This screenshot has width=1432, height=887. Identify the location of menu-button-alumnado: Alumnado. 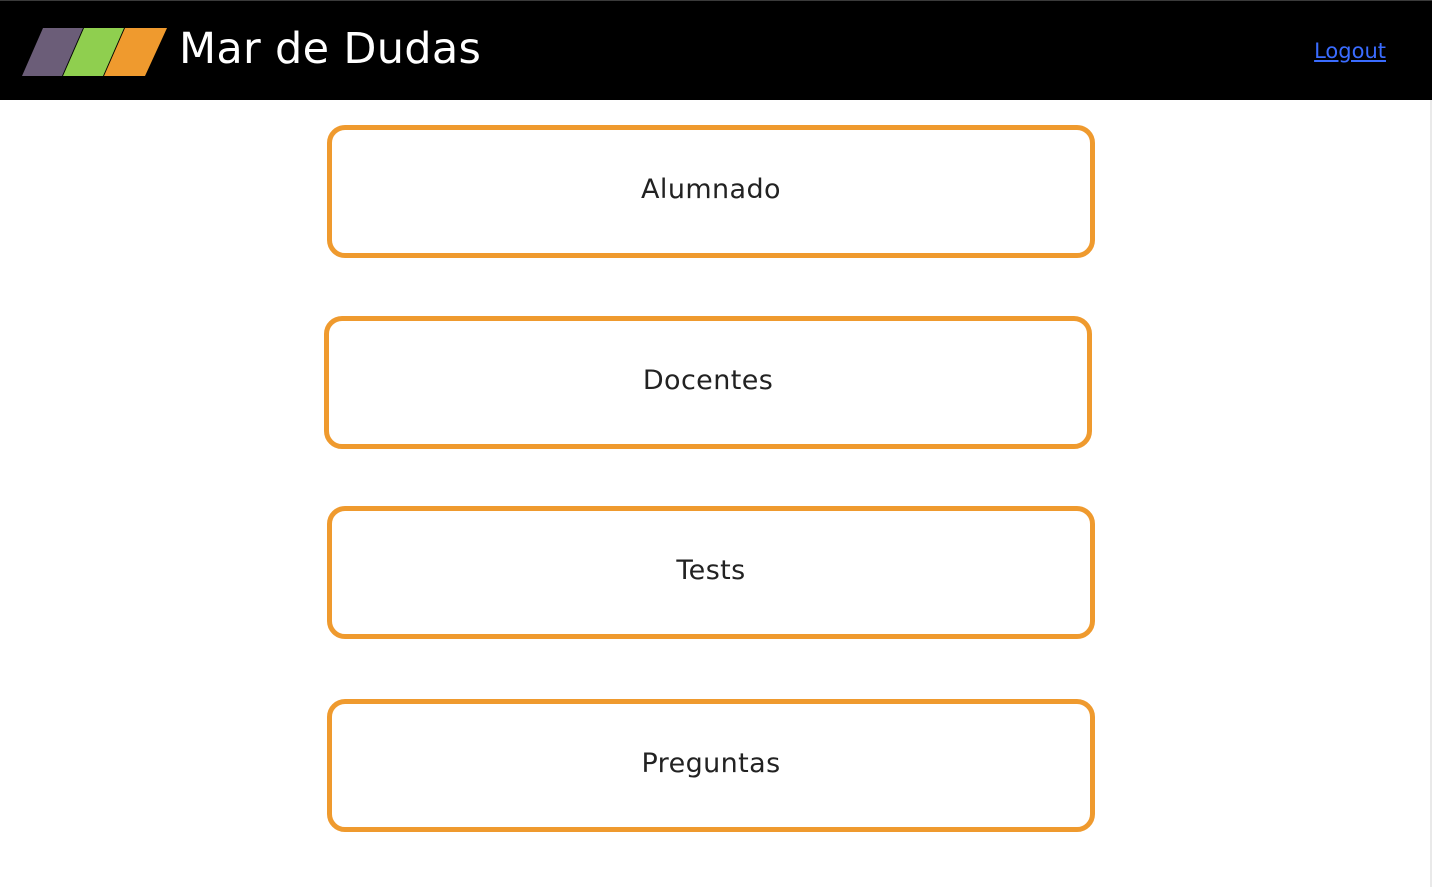
(711, 191).